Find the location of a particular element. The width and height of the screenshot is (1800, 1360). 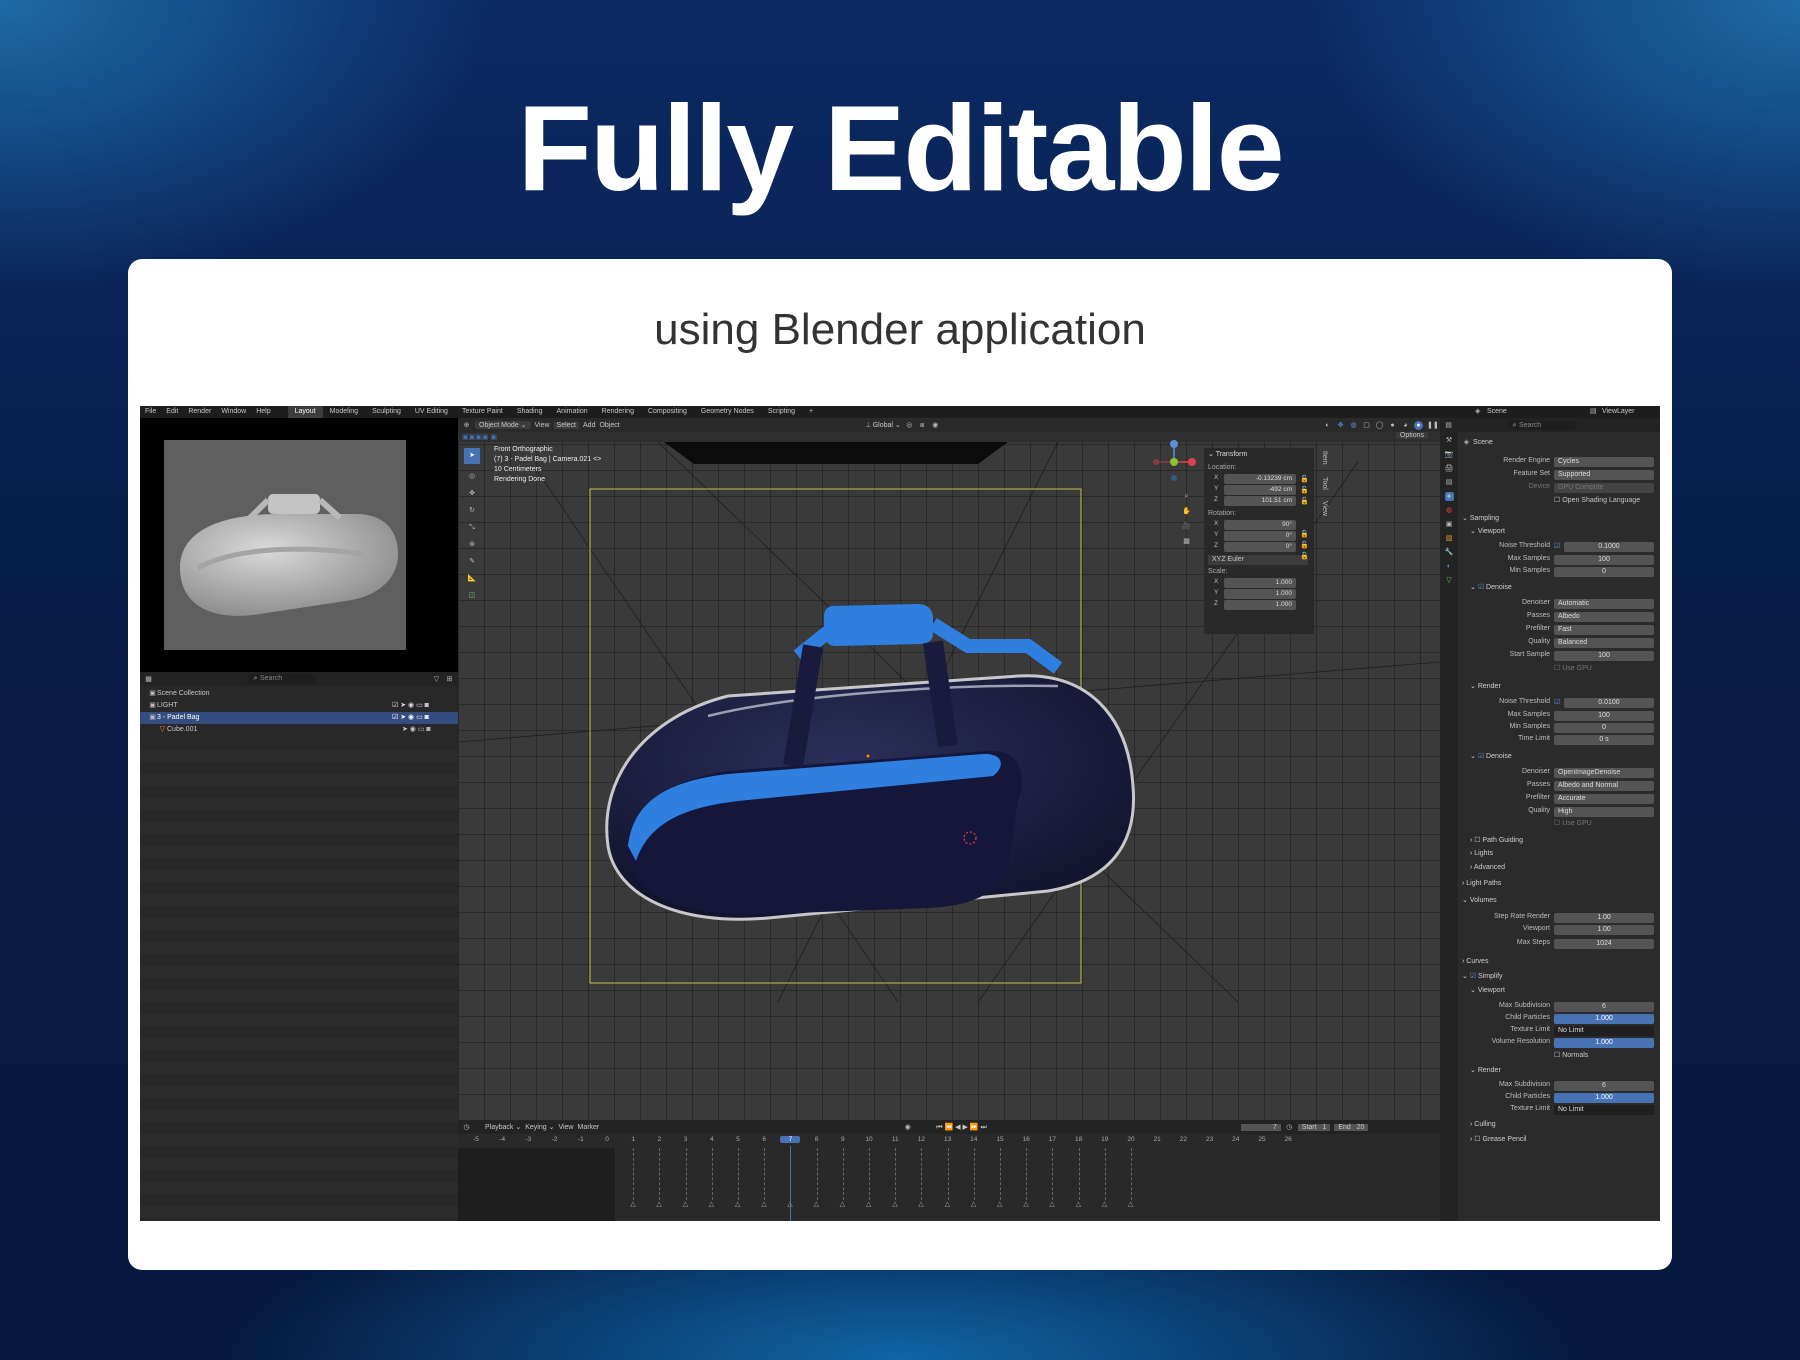

render-noise-threshold-checkbox: ☑ is located at coordinates (1557, 702).